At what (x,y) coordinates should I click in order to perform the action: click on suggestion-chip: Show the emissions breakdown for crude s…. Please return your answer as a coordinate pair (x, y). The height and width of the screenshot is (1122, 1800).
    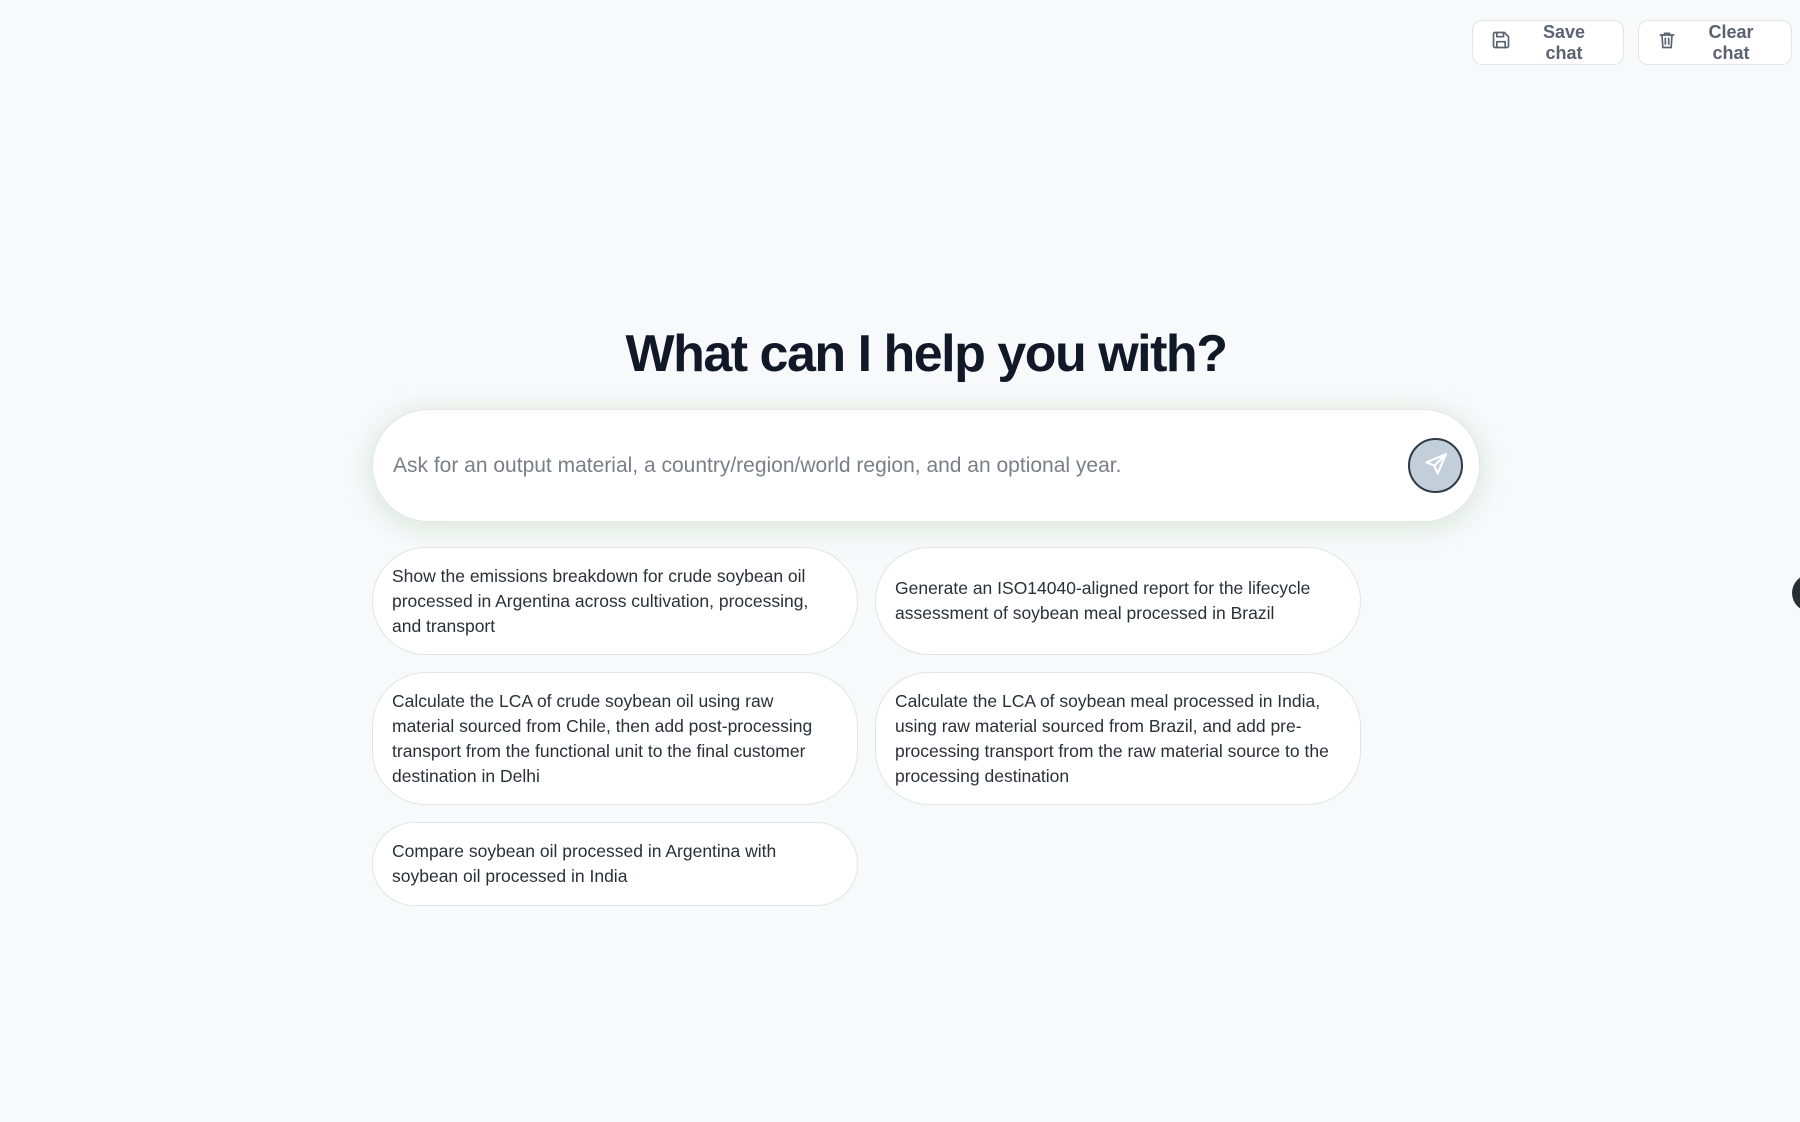
    Looking at the image, I should click on (615, 601).